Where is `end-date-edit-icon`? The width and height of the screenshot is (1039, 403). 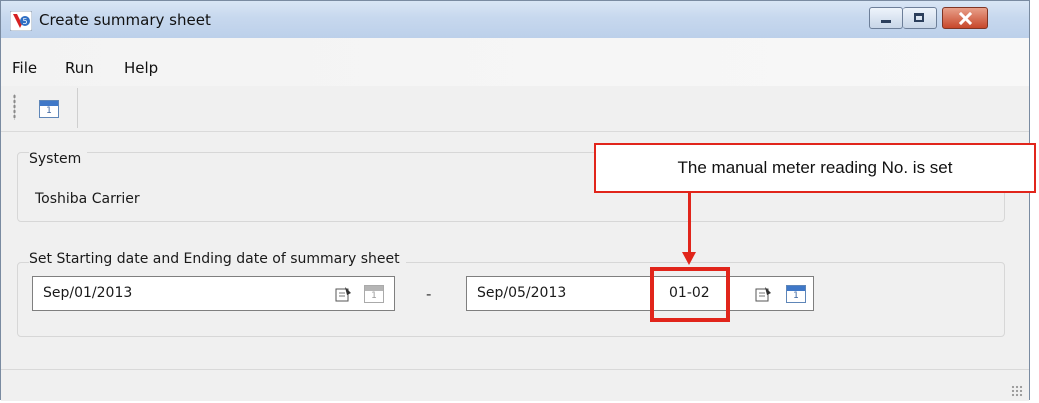
end-date-edit-icon is located at coordinates (764, 294).